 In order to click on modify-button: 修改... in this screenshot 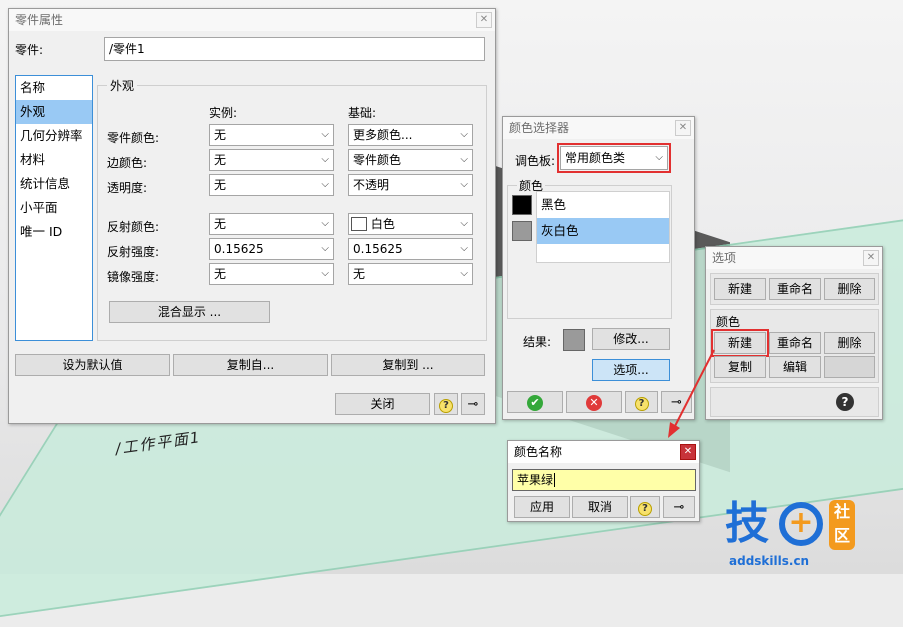, I will do `click(631, 339)`.